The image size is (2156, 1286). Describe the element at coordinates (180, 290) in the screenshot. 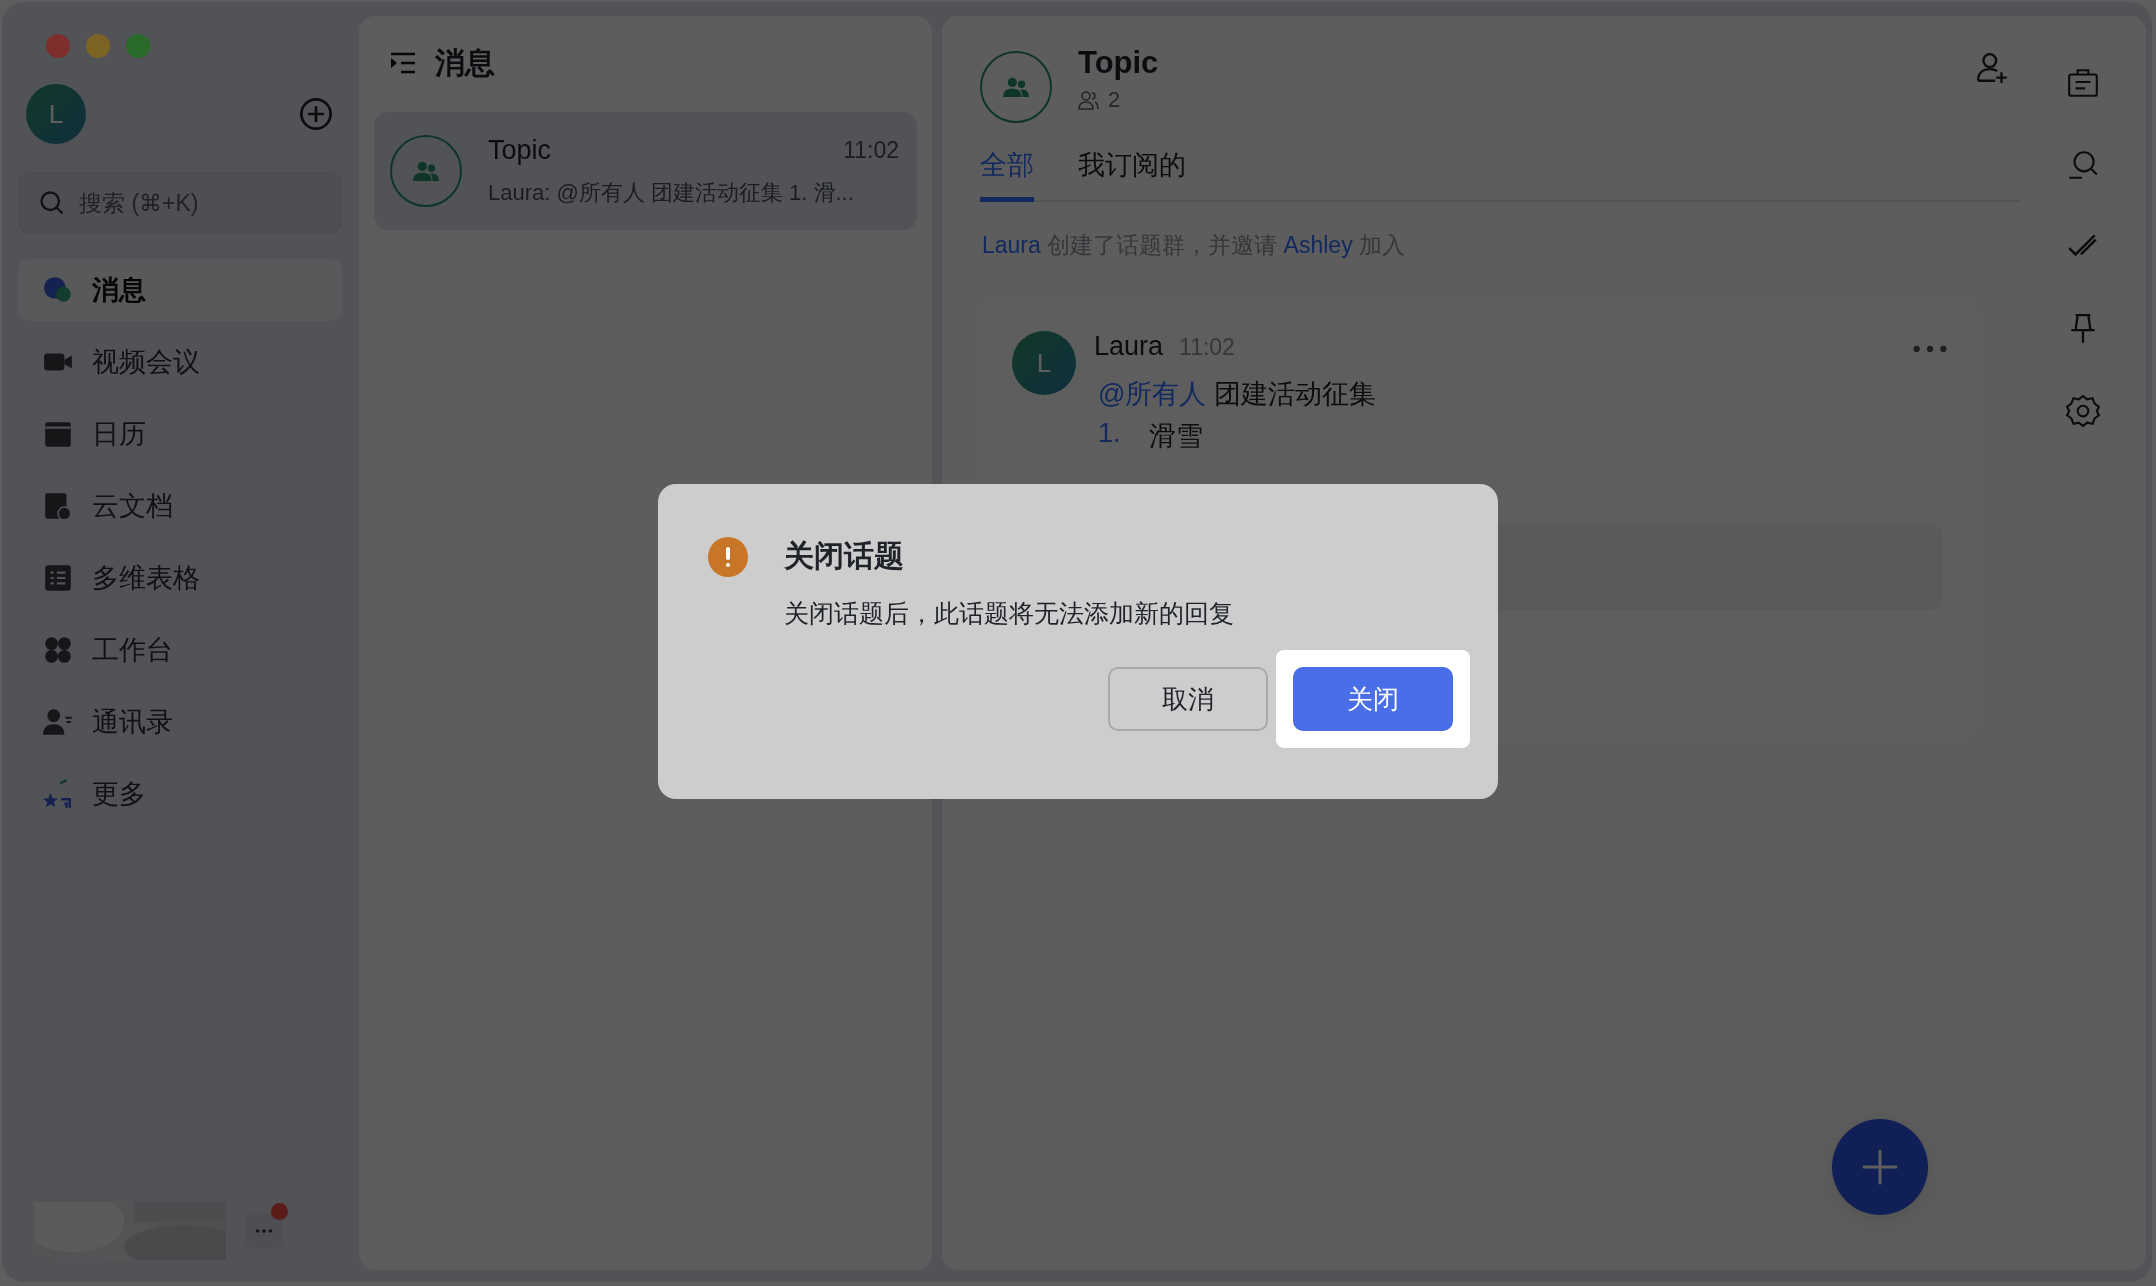

I see `nav-item: 消息` at that location.